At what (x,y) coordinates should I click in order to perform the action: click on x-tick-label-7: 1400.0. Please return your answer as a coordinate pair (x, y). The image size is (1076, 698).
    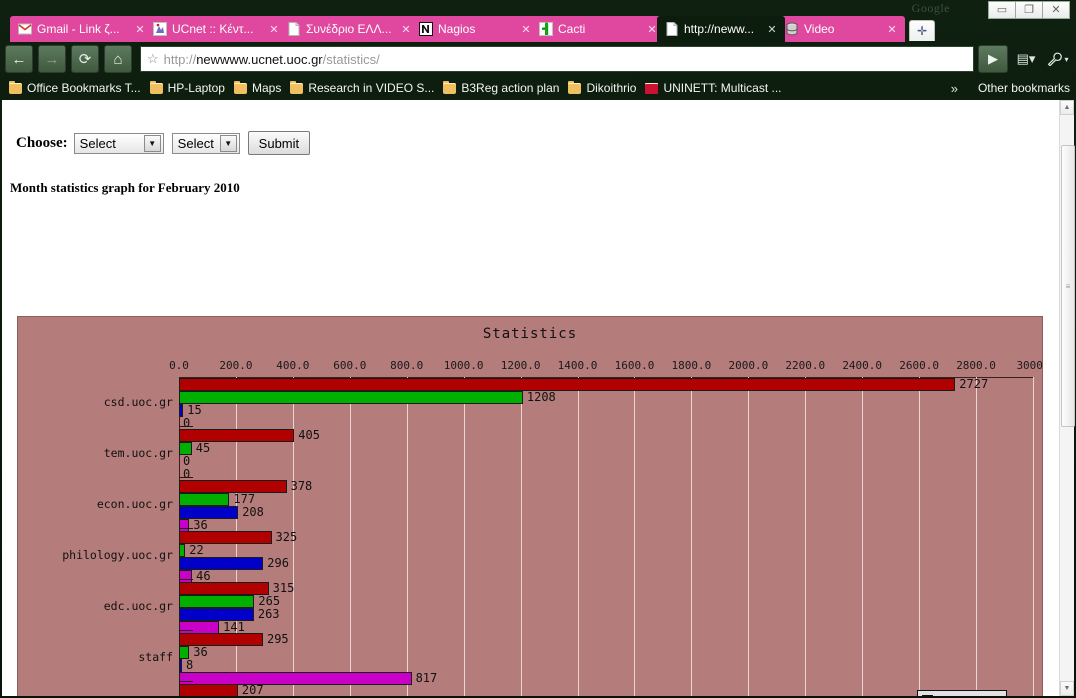
    Looking at the image, I should click on (577, 365).